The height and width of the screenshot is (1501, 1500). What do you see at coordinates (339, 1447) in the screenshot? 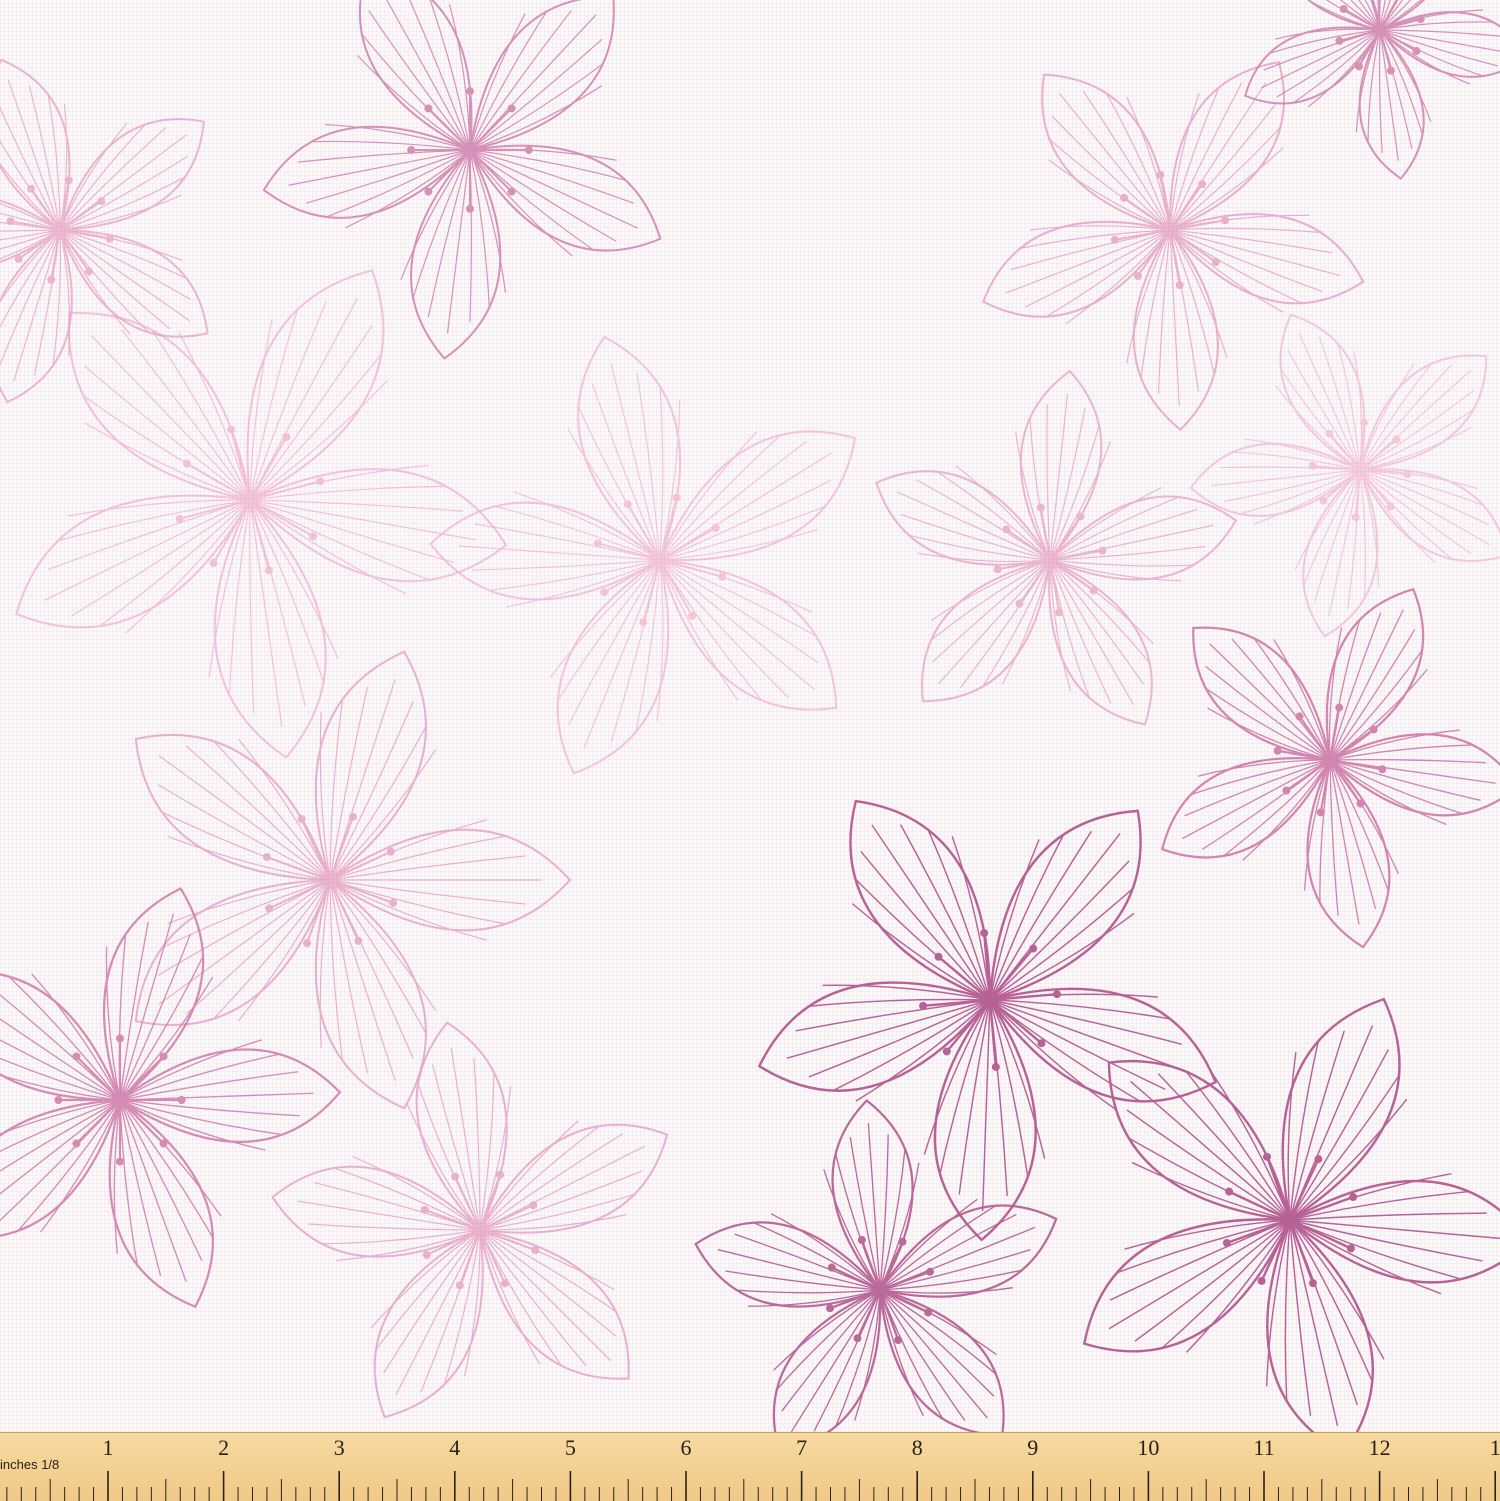
I see `ruler-number: 3` at bounding box center [339, 1447].